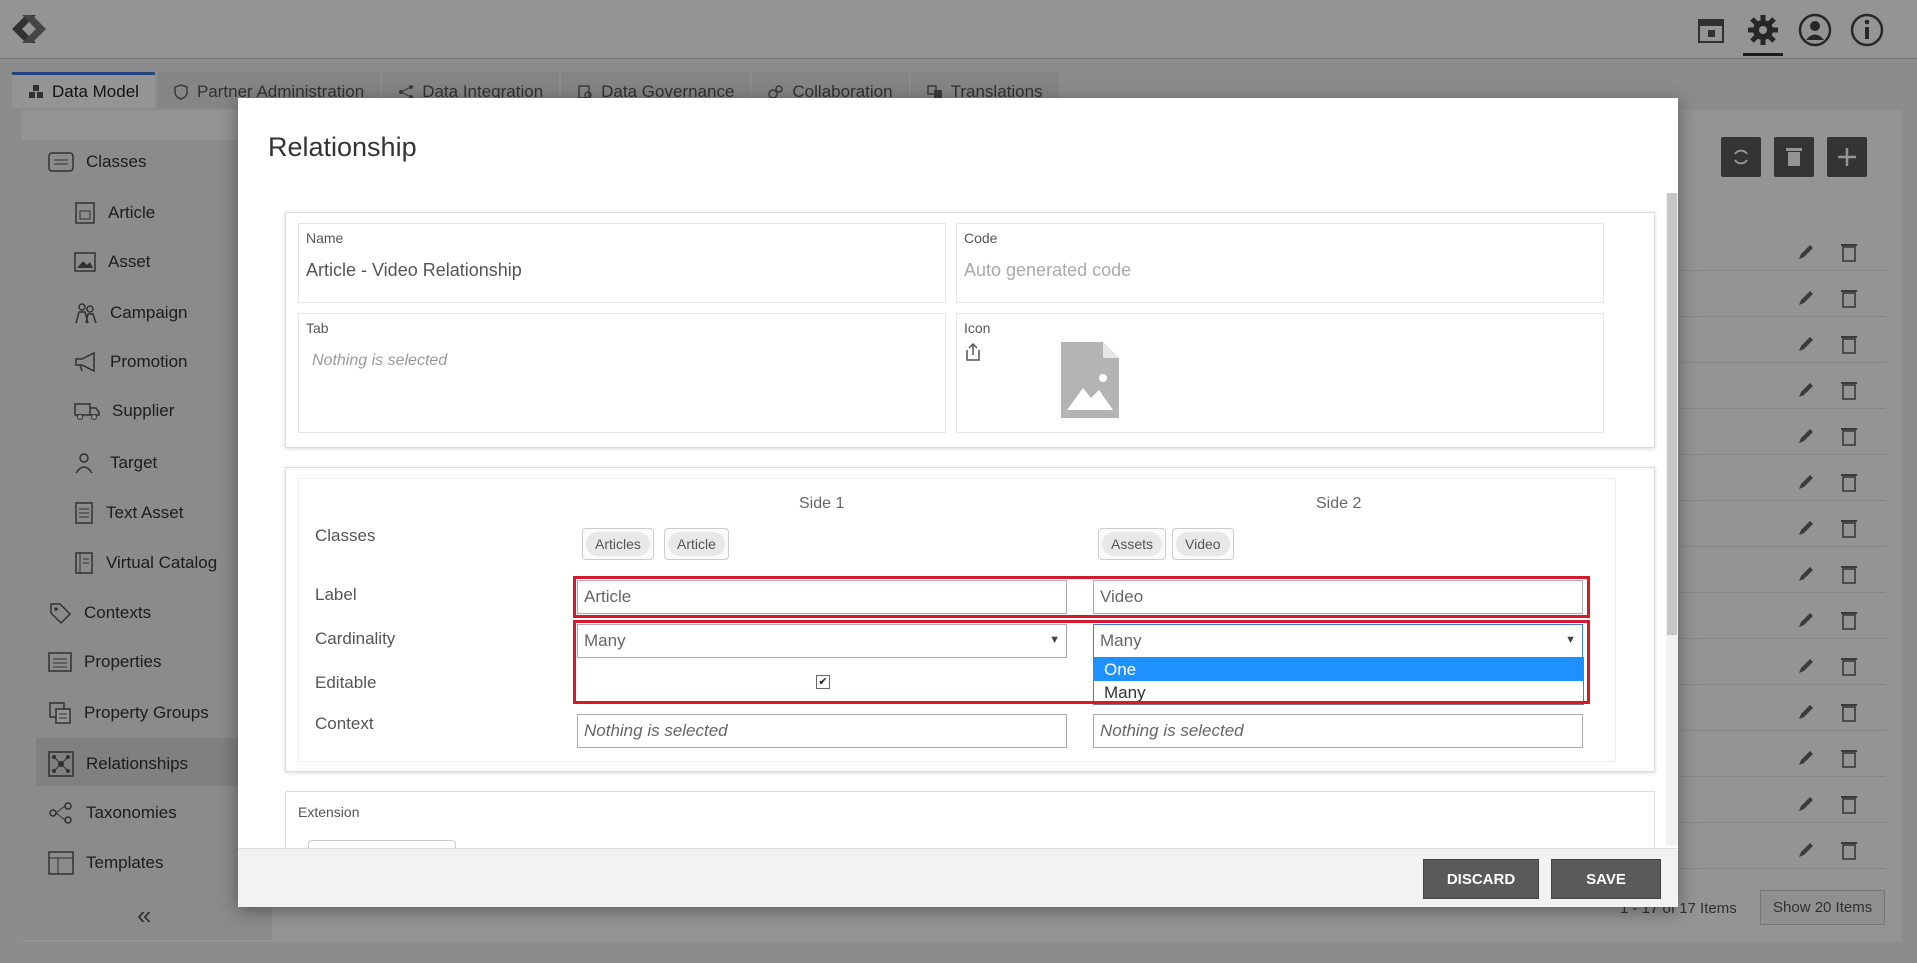 The width and height of the screenshot is (1917, 963). What do you see at coordinates (1280, 373) in the screenshot?
I see `icon-field: Icon` at bounding box center [1280, 373].